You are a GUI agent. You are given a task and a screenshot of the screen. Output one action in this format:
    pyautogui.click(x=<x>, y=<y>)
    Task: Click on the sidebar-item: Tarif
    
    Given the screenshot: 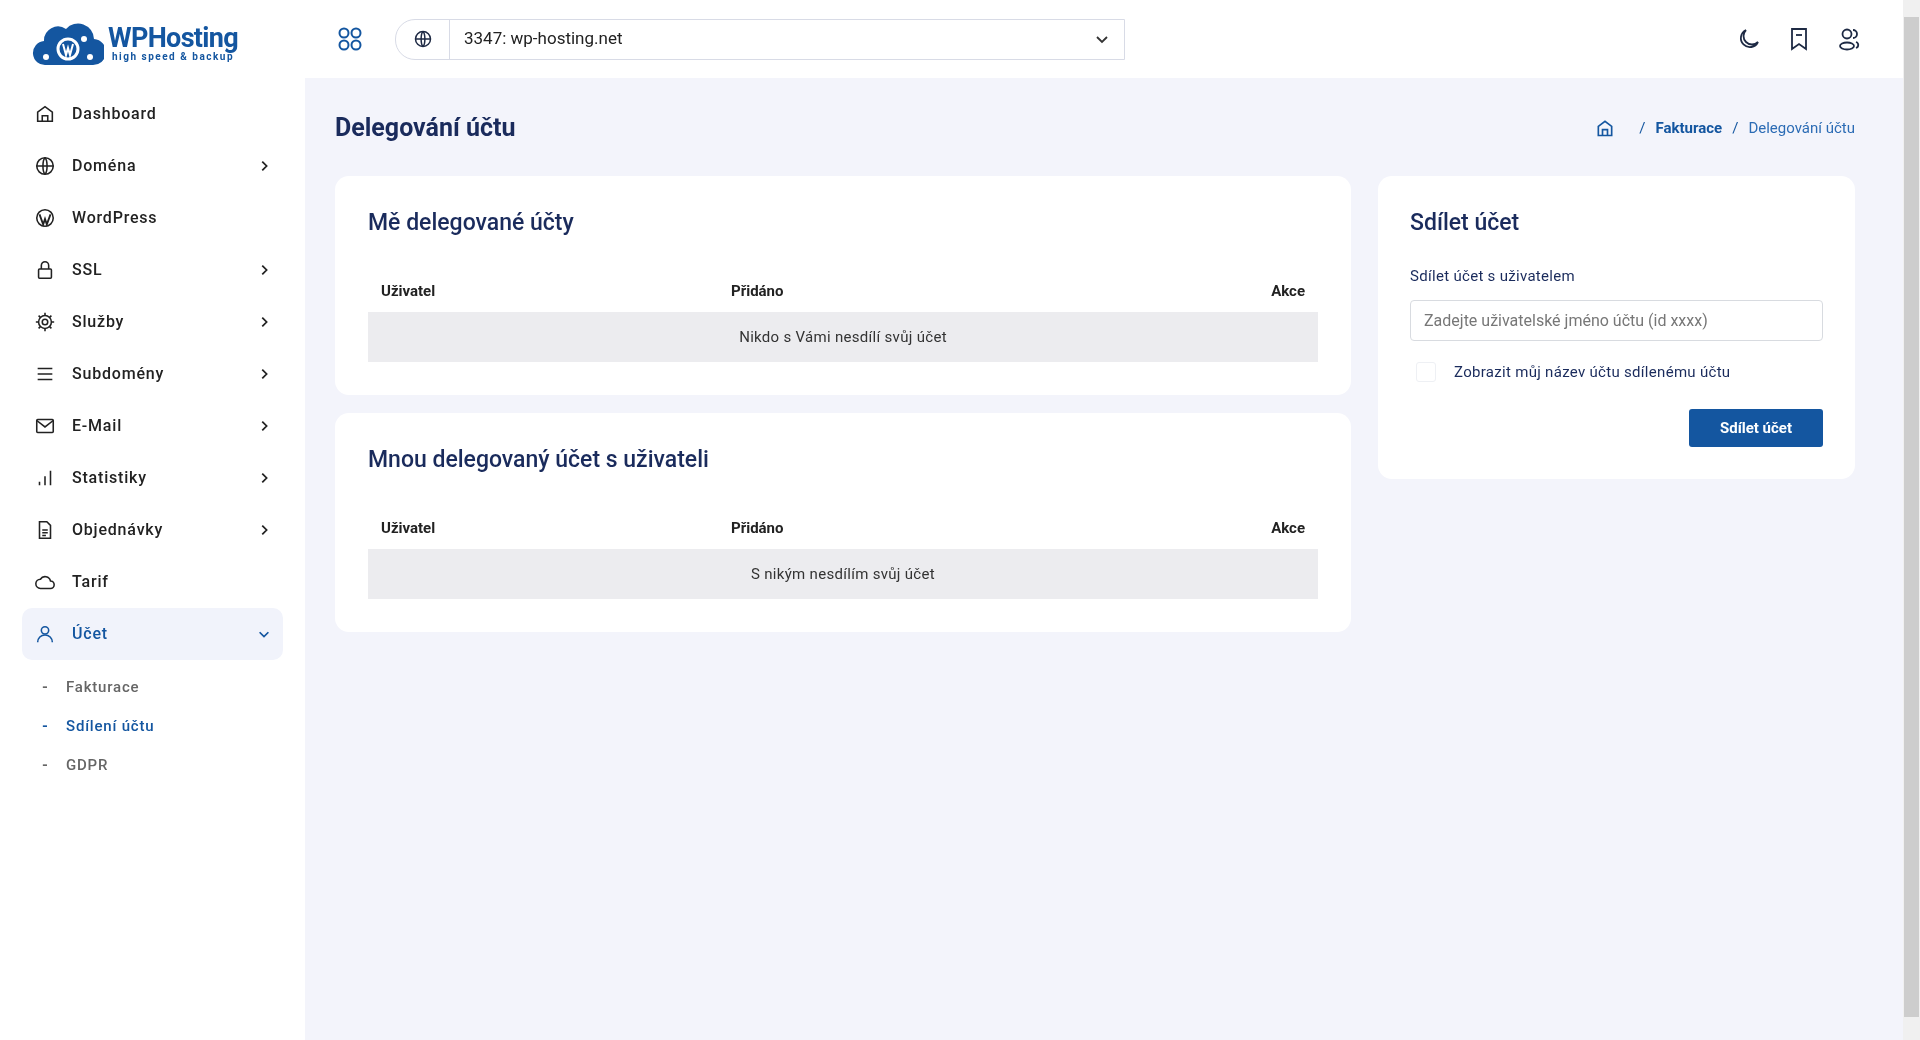 What is the action you would take?
    pyautogui.click(x=152, y=582)
    